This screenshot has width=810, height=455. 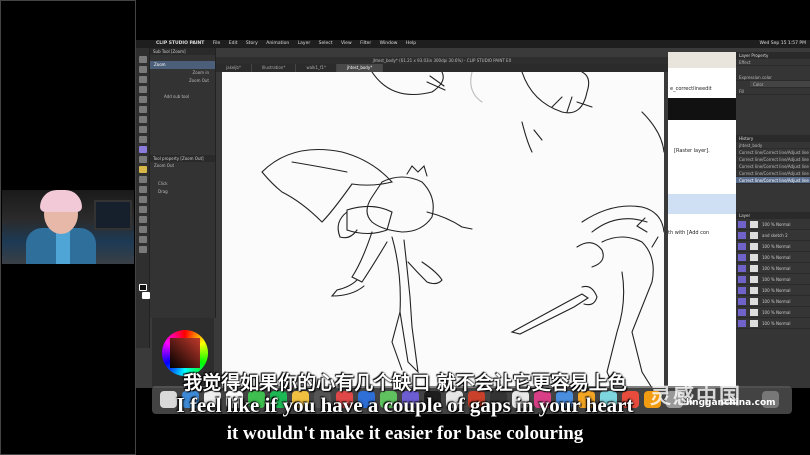 What do you see at coordinates (702, 109) in the screenshot?
I see `reference-dark-block` at bounding box center [702, 109].